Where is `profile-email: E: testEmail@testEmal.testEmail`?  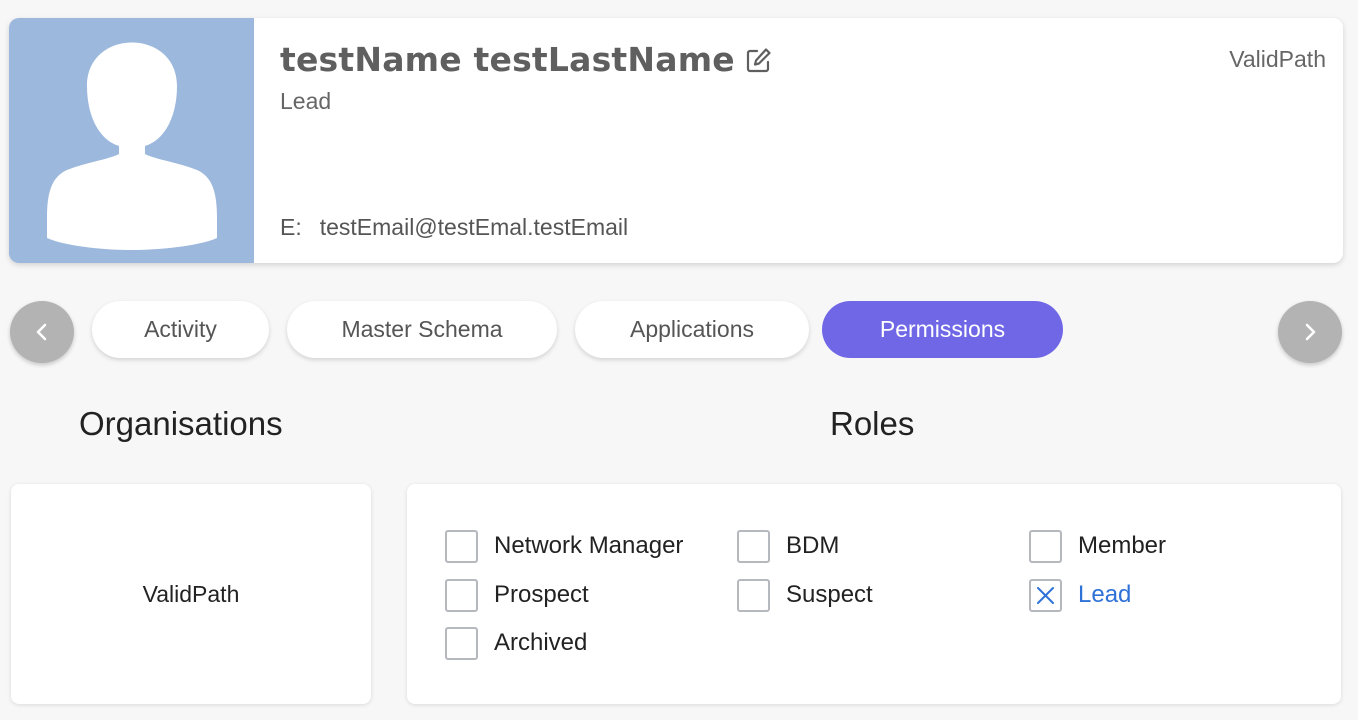
profile-email: E: testEmail@testEmal.testEmail is located at coordinates (454, 227).